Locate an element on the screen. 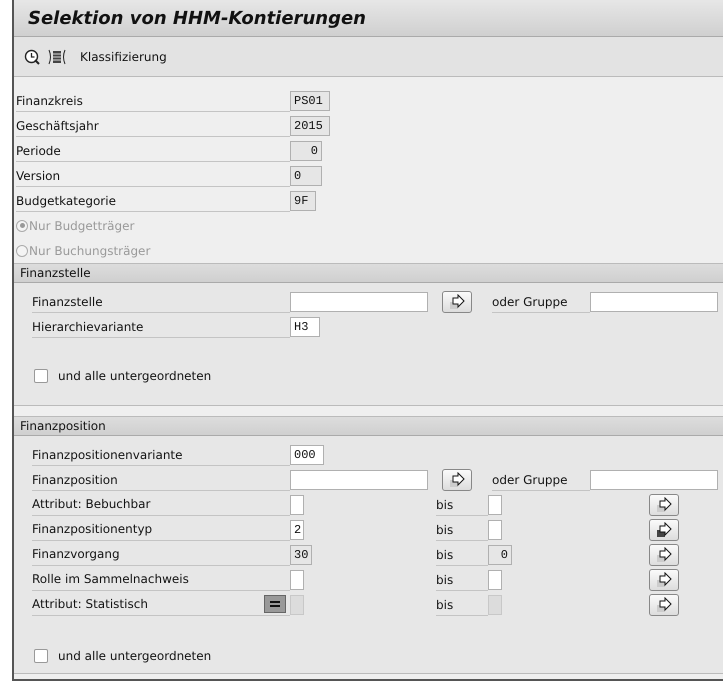  input-field: 30 is located at coordinates (301, 554).